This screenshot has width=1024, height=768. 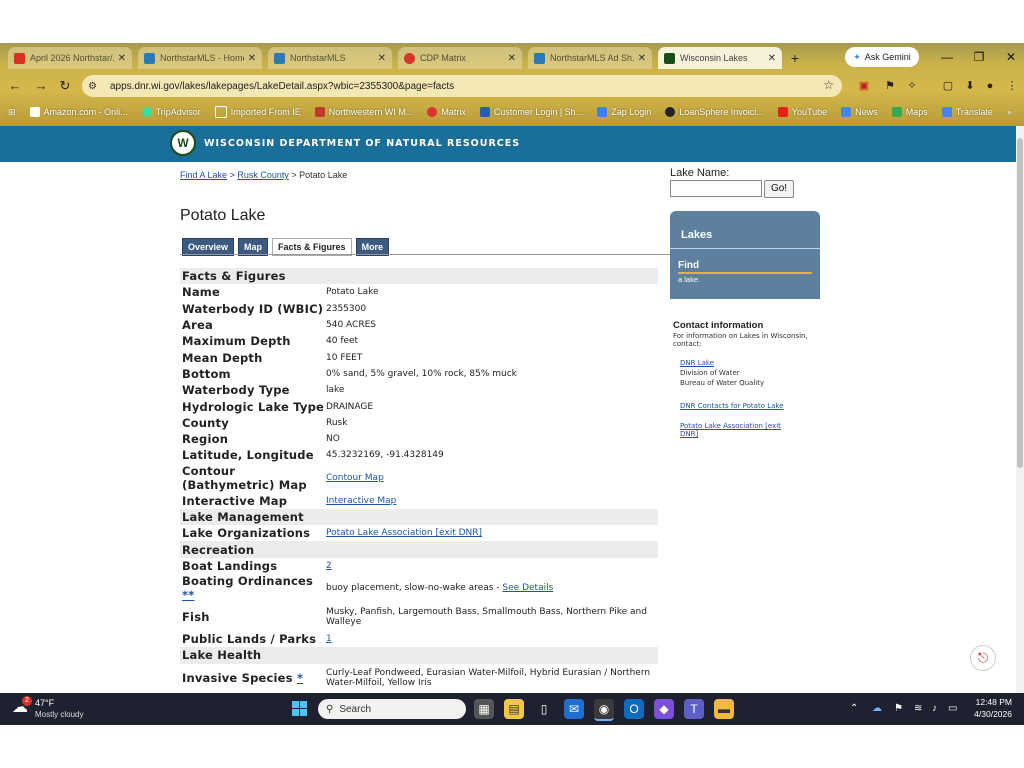 What do you see at coordinates (952, 708) in the screenshot?
I see `battery-icon: ▭` at bounding box center [952, 708].